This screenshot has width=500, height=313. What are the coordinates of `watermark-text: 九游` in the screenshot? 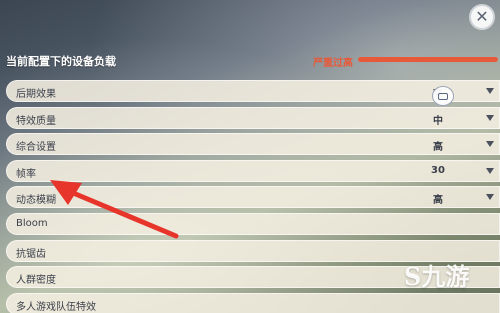 It's located at (445, 276).